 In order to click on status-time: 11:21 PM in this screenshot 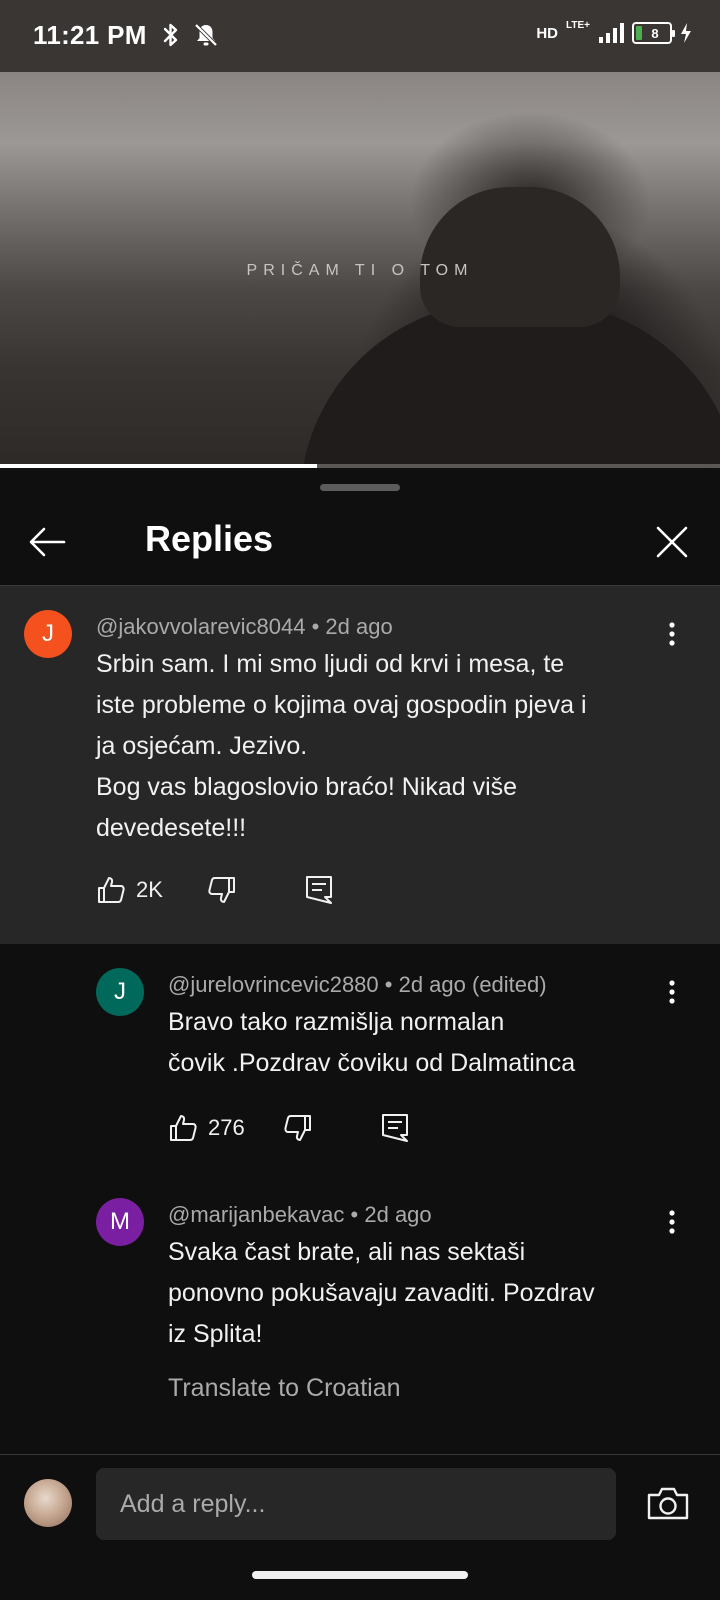, I will do `click(90, 35)`.